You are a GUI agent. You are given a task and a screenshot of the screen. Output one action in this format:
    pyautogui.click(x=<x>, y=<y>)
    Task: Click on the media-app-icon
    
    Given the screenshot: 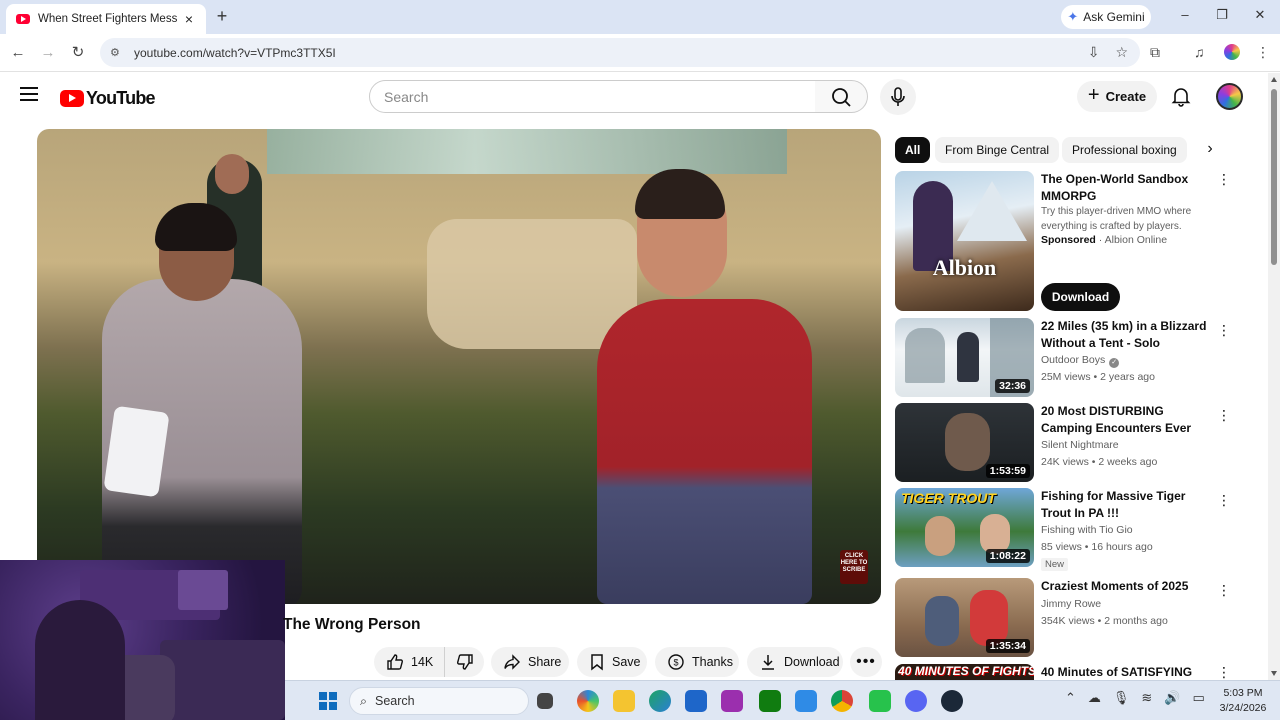 What is the action you would take?
    pyautogui.click(x=732, y=701)
    